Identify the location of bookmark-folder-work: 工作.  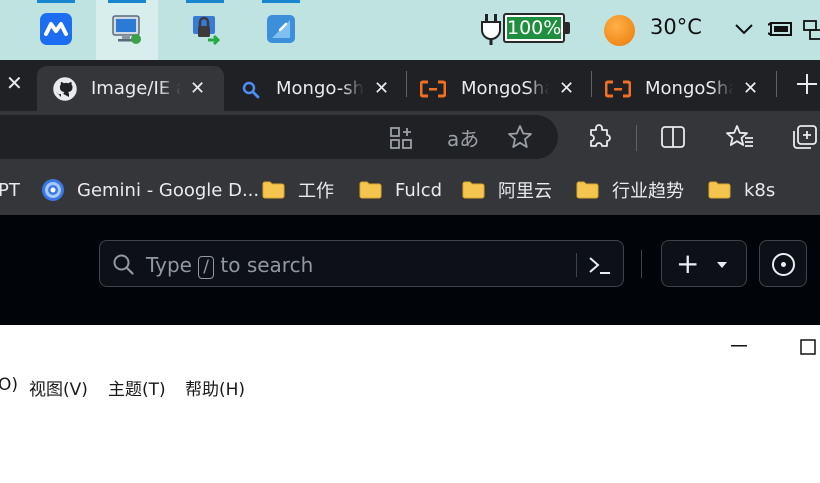
(298, 190).